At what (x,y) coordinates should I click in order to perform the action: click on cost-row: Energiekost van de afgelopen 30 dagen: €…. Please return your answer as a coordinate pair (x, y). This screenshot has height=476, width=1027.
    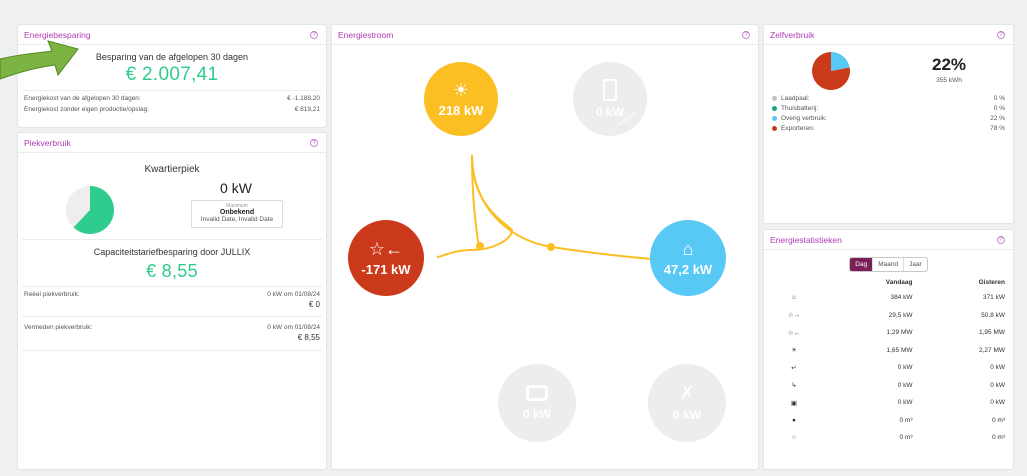
    Looking at the image, I should click on (172, 98).